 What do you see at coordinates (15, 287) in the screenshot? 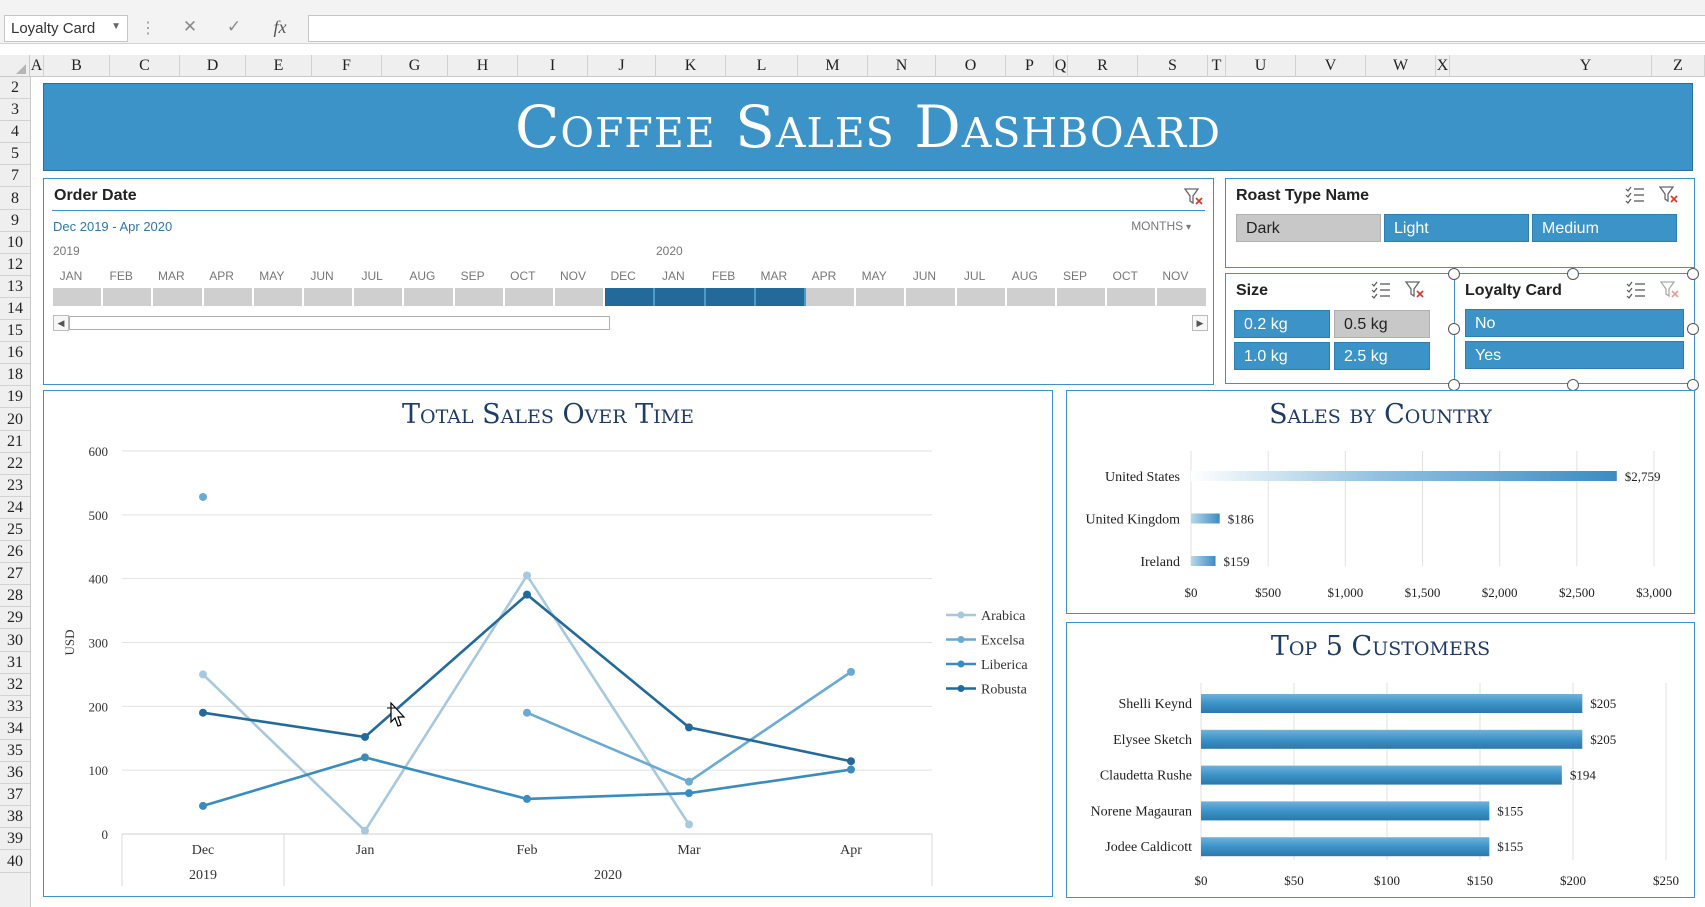
I see `row-header-13: 13` at bounding box center [15, 287].